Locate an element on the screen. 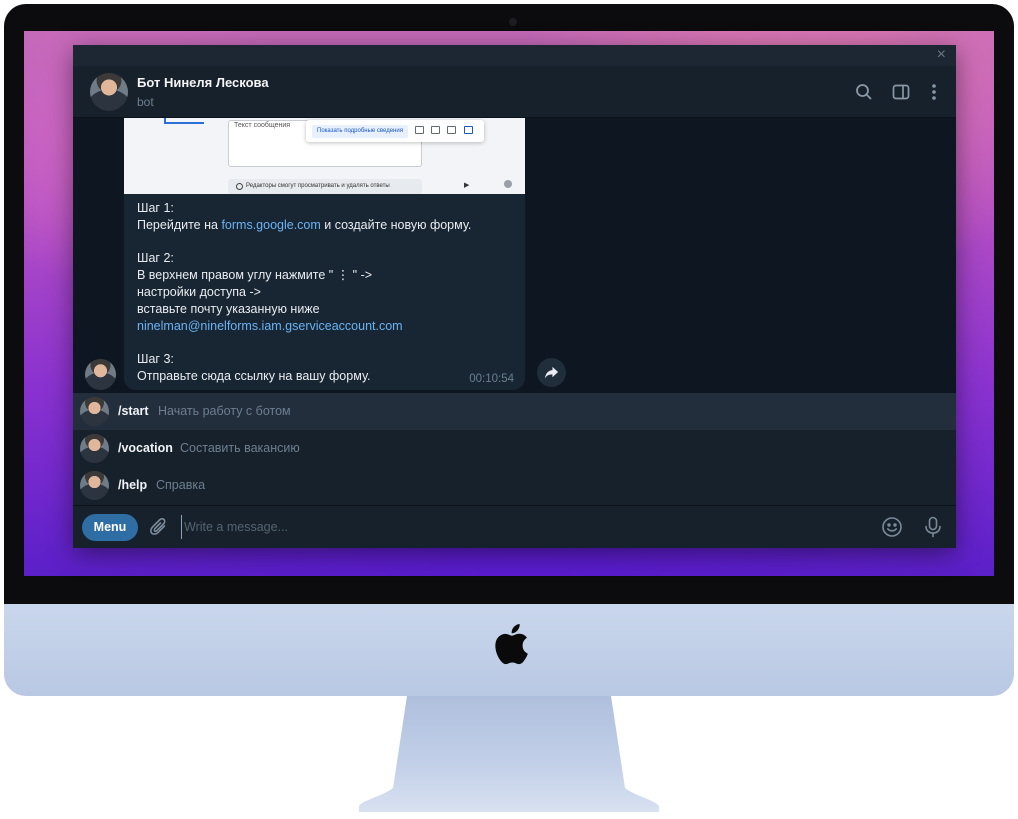  step2-line2: настройки доступа -> is located at coordinates (199, 291).